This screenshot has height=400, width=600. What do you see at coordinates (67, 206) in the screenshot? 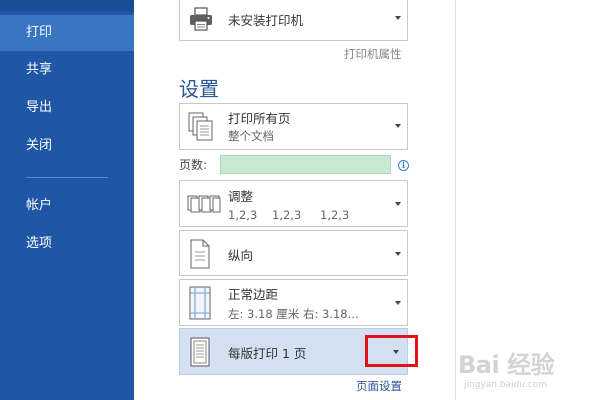
I see `sidebar-item-account: 帐户` at bounding box center [67, 206].